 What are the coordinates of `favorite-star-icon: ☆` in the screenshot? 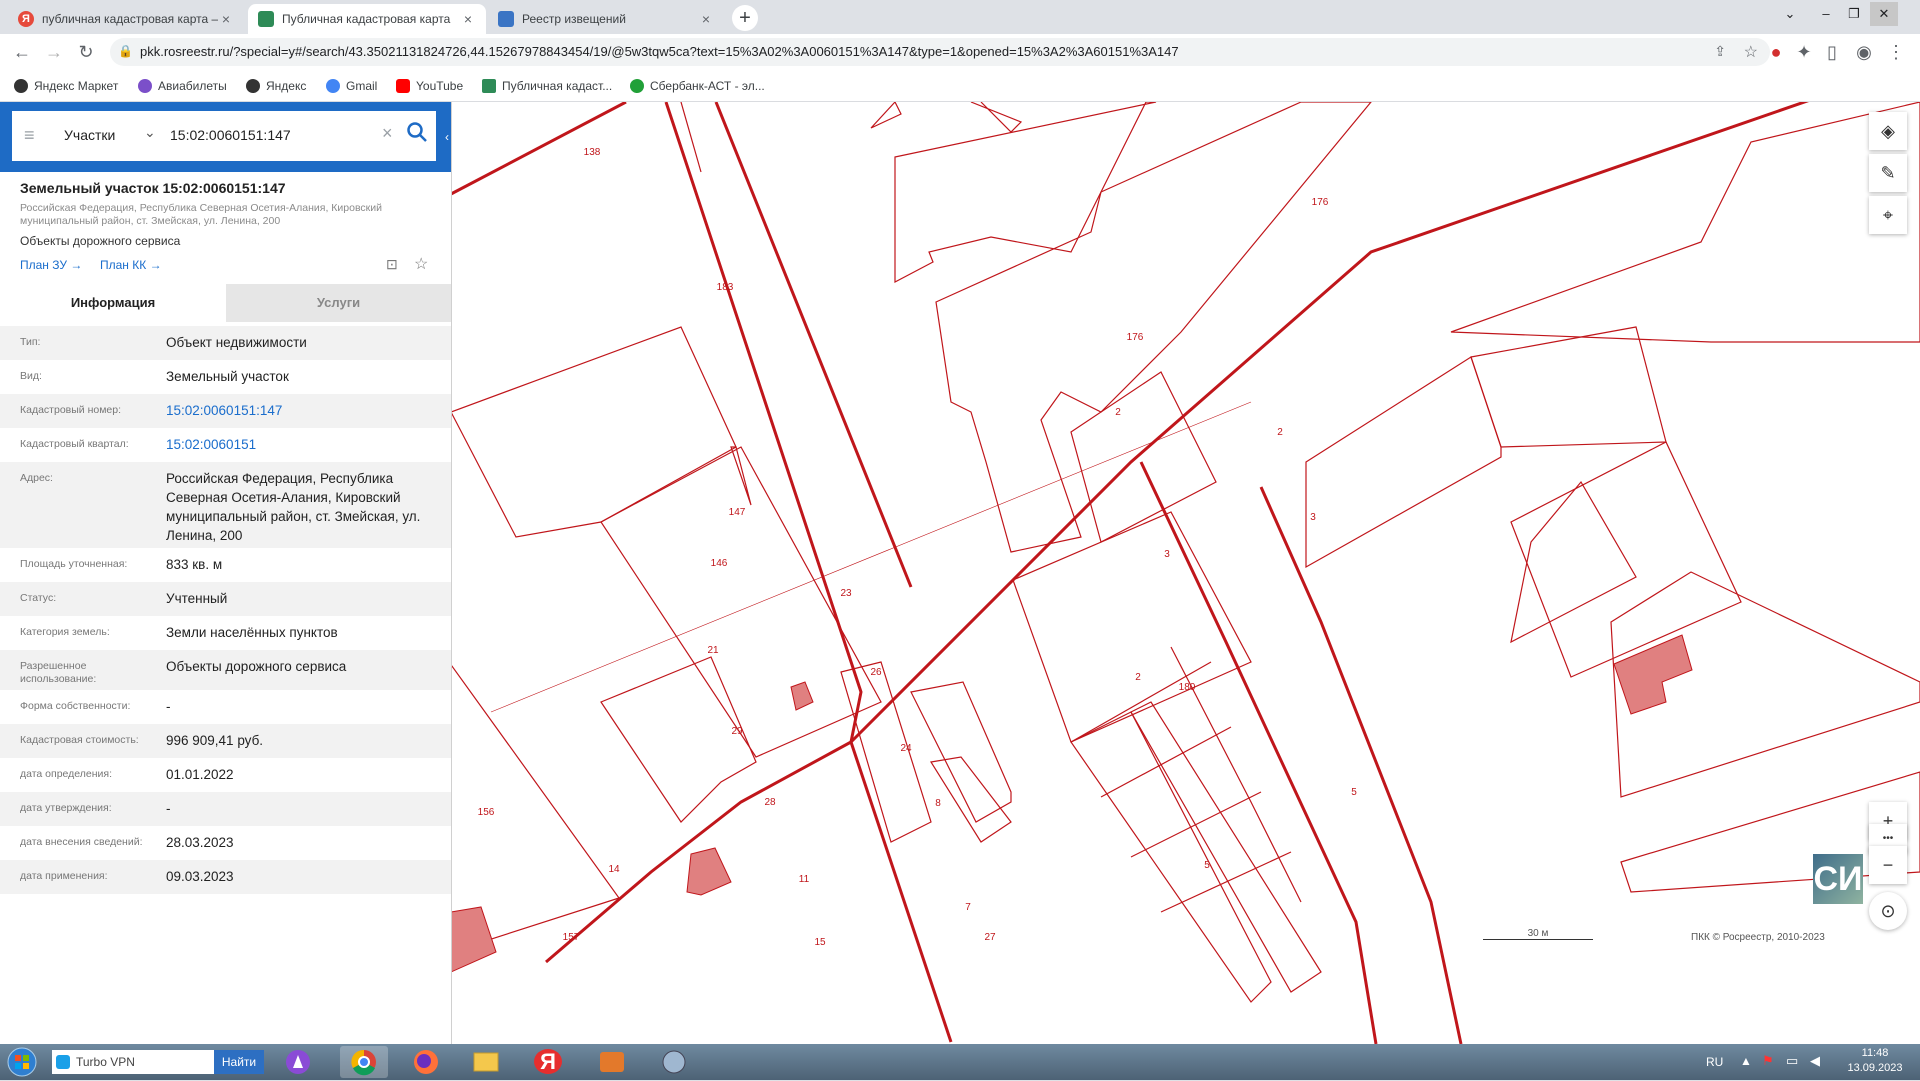 It's located at (421, 264).